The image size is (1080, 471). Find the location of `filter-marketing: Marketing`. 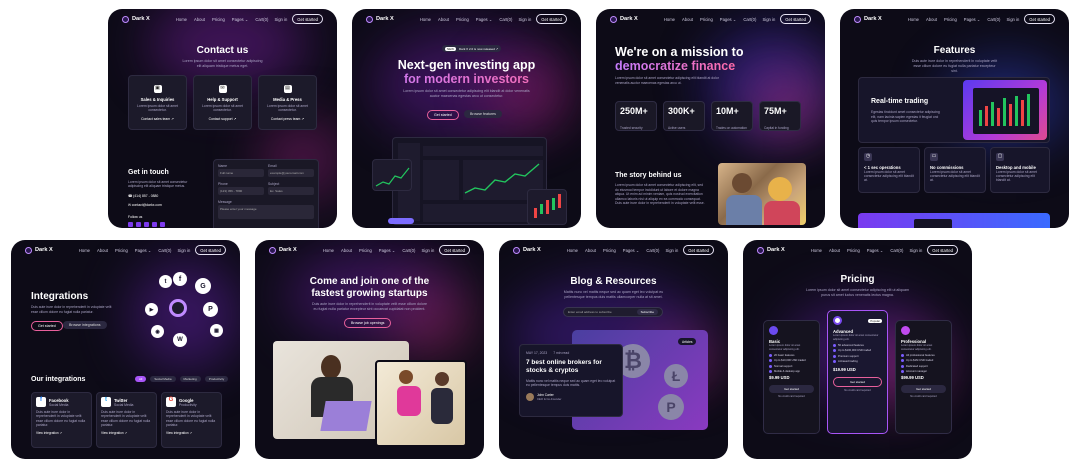

filter-marketing: Marketing is located at coordinates (190, 379).